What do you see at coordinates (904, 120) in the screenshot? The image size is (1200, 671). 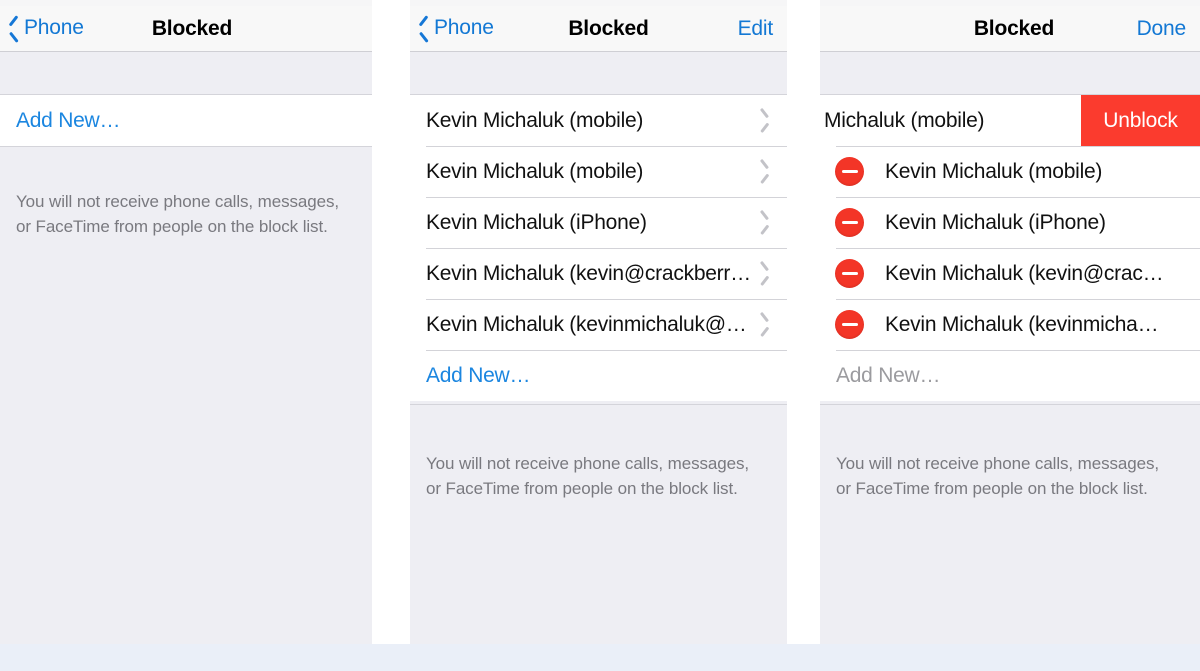 I see `blocked-contact-label: Michaluk (mobile)` at bounding box center [904, 120].